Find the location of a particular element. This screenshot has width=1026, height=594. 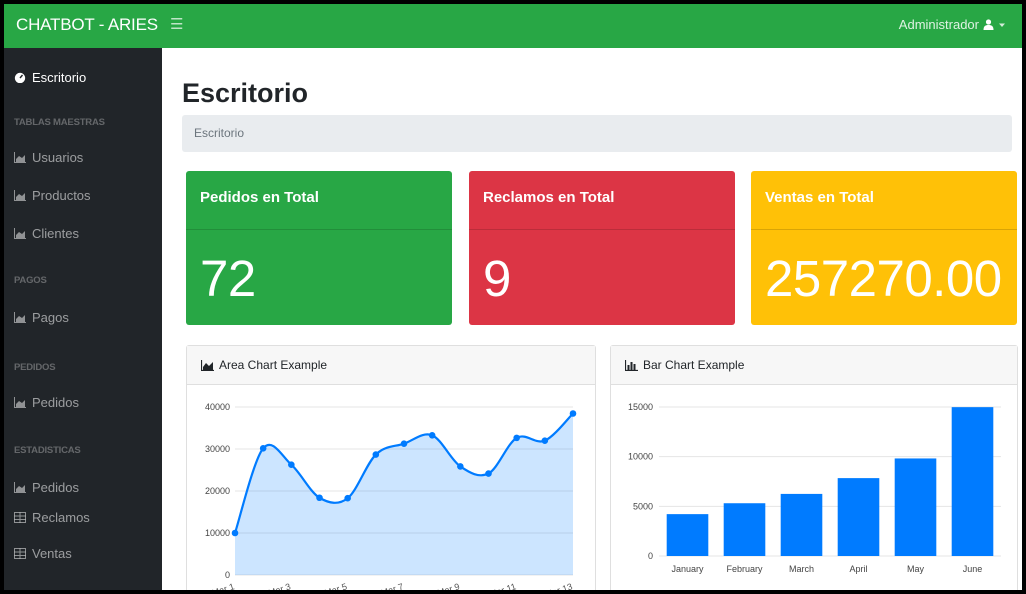

brand-link: CHATBOT - ARIES is located at coordinates (87, 25).